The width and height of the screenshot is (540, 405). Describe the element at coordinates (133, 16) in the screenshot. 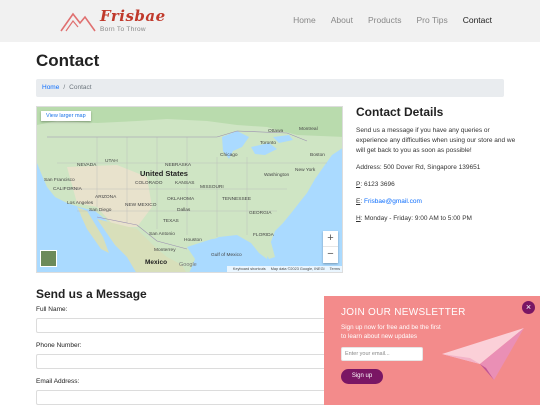

I see `brand-name: Frisbae` at that location.